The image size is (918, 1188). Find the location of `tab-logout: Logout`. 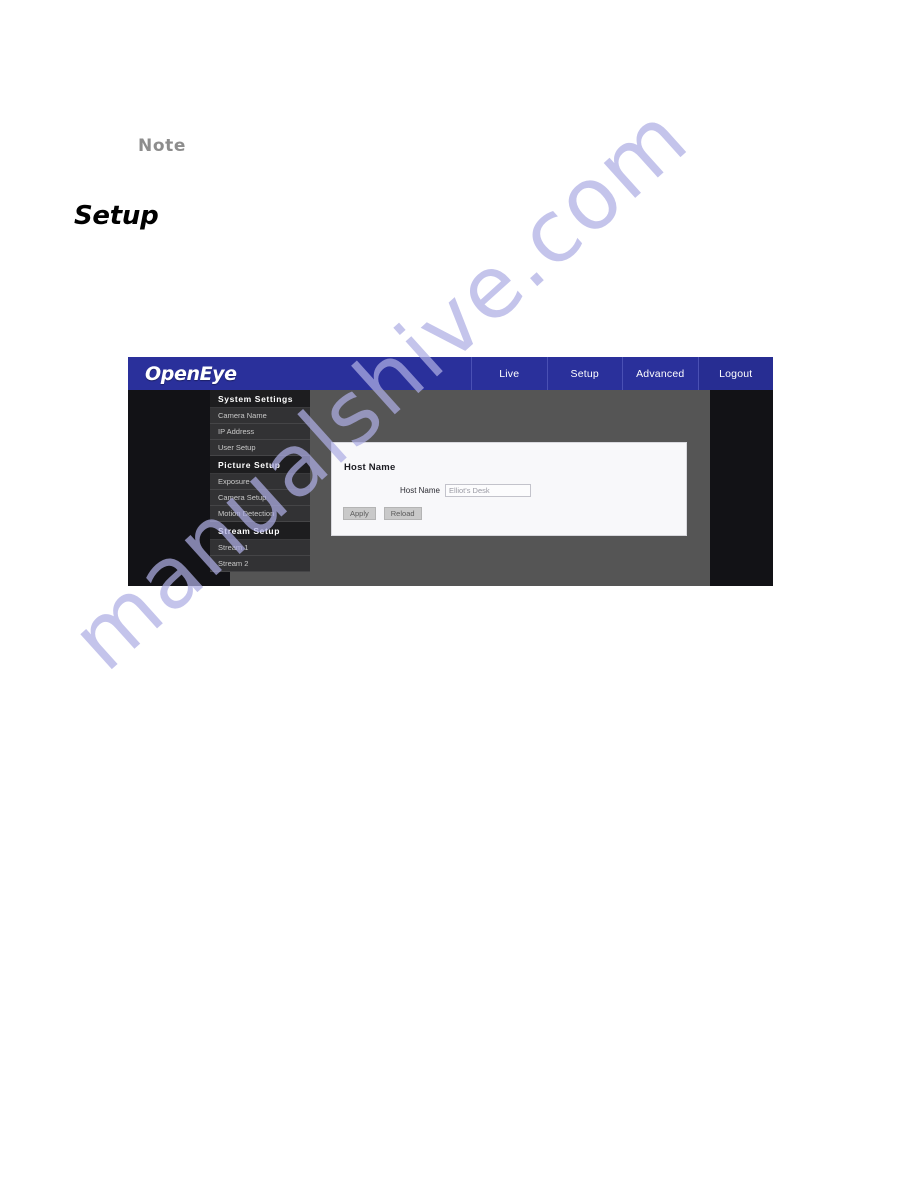

tab-logout: Logout is located at coordinates (735, 373).